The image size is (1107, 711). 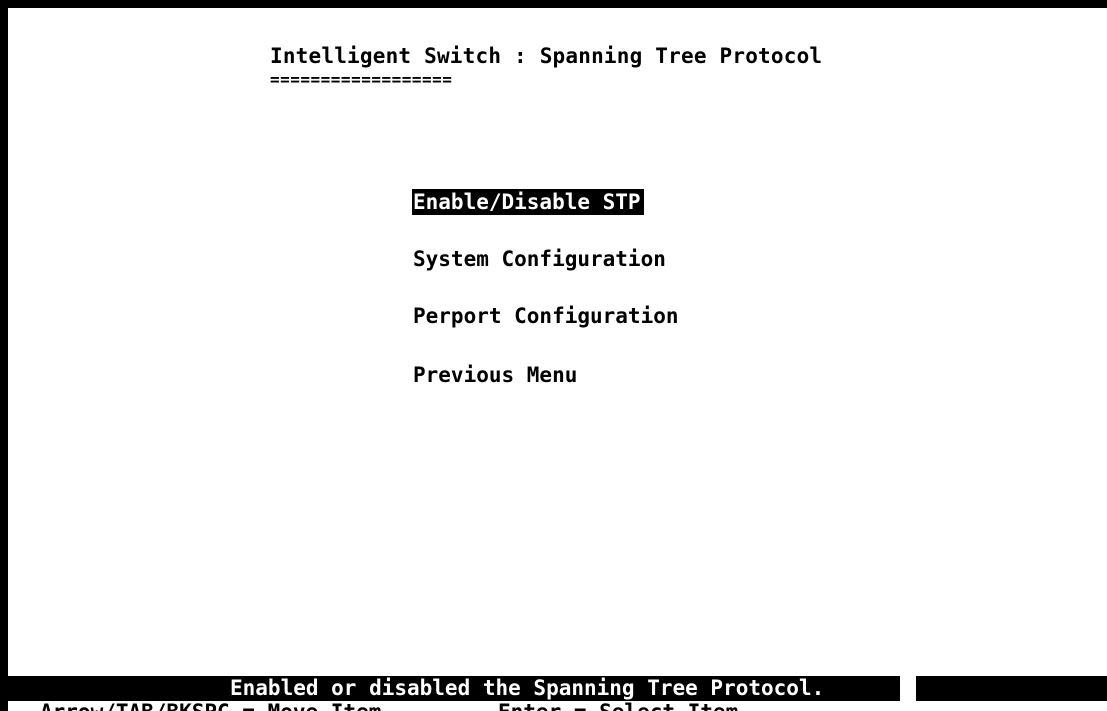 I want to click on menu-item-enable-disable-stp: Enable/Disable STP, so click(x=528, y=202).